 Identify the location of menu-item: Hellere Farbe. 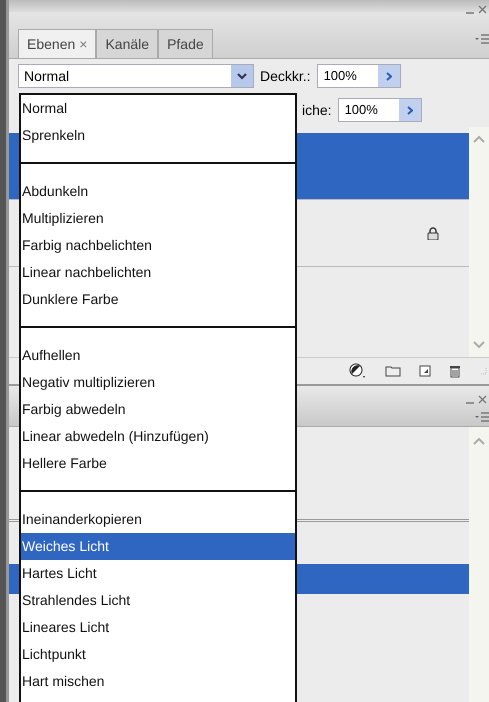
(158, 463).